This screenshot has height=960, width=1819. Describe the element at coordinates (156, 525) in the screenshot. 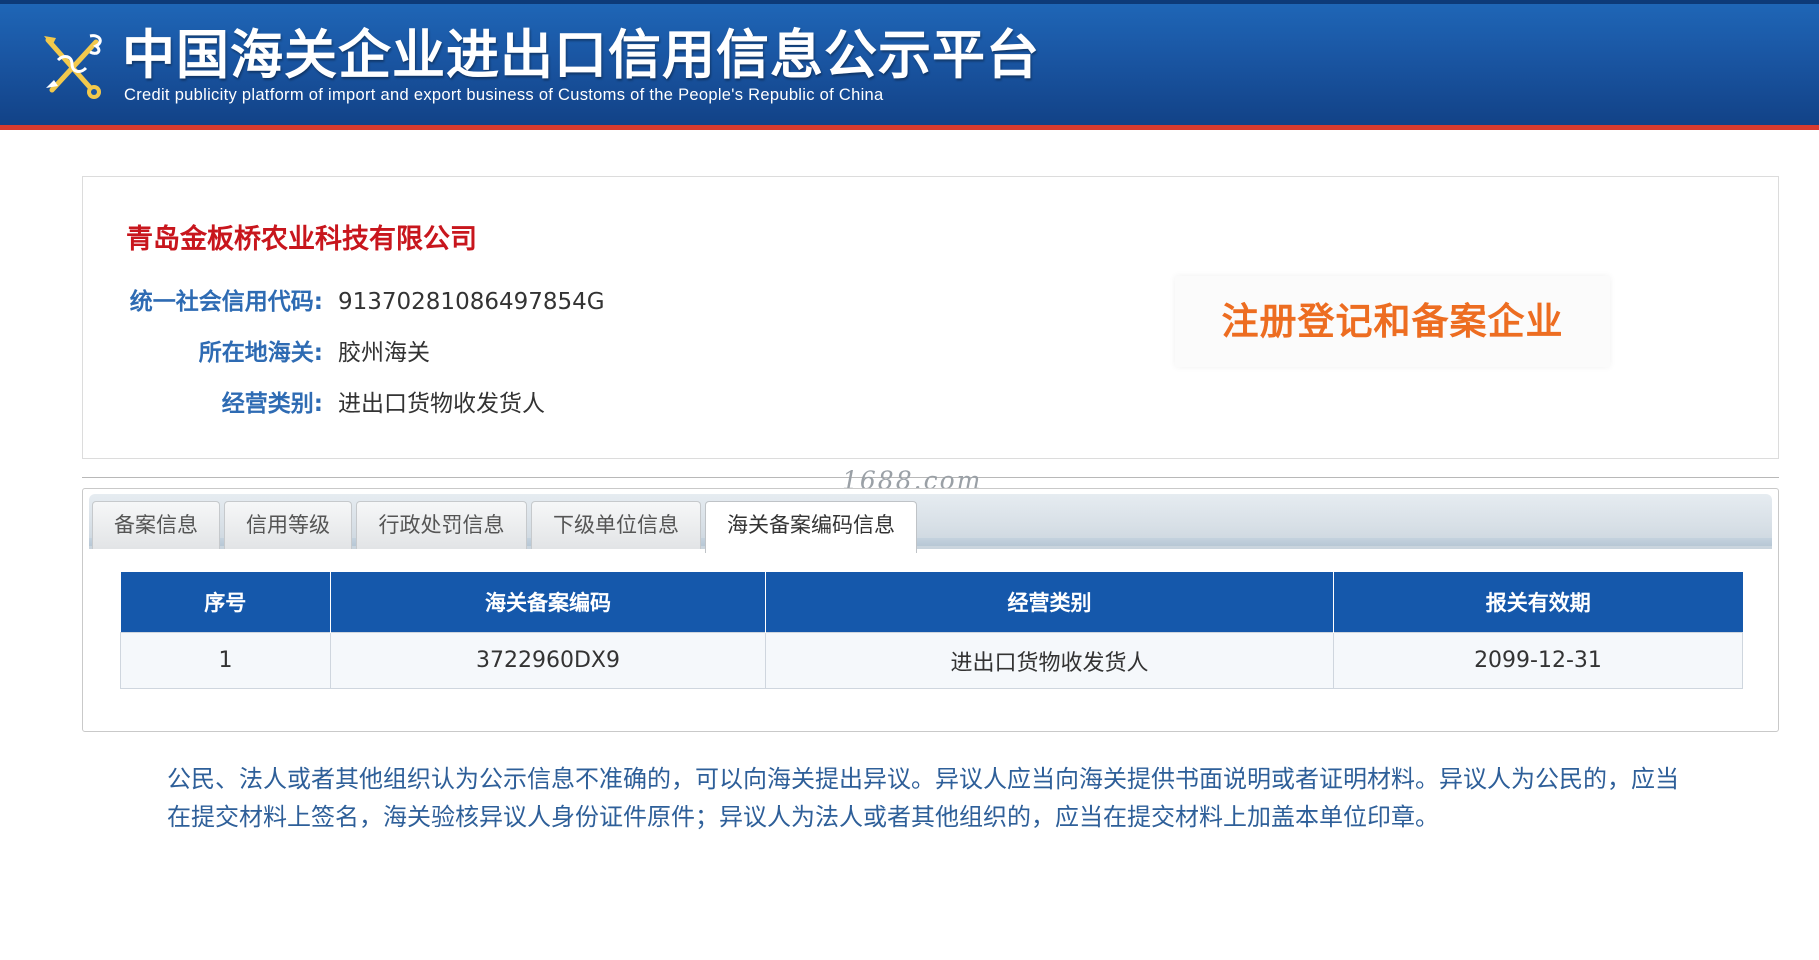

I see `tab-filing-info: 备案信息` at that location.